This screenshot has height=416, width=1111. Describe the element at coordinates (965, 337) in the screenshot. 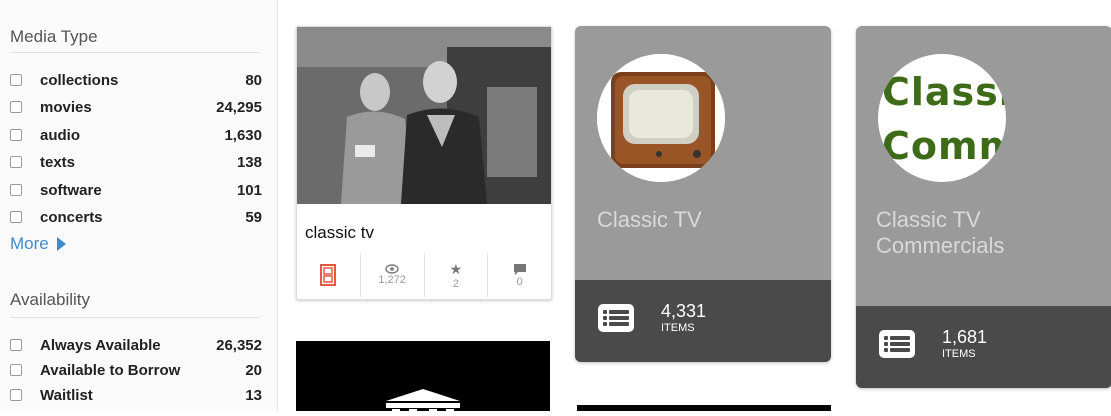

I see `collection-item-count: 1,681` at that location.